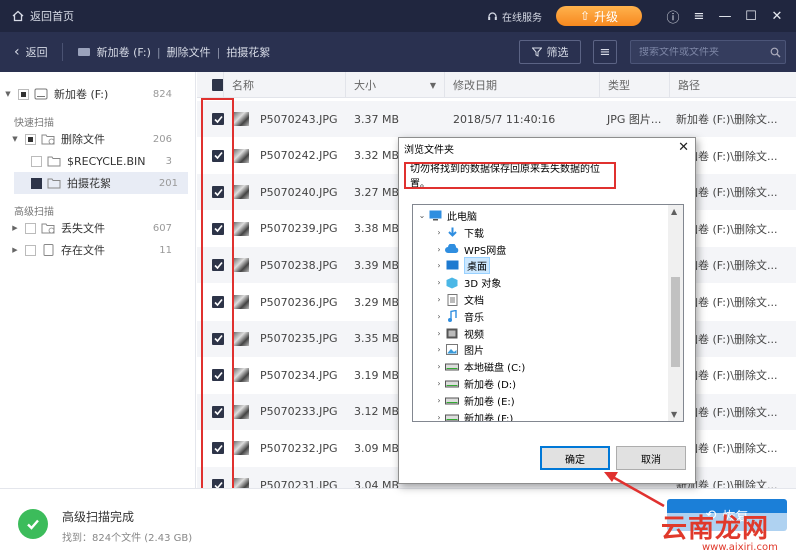 Image resolution: width=796 pixels, height=556 pixels. Describe the element at coordinates (599, 16) in the screenshot. I see `upgrade-button: ⇧ 升级` at that location.